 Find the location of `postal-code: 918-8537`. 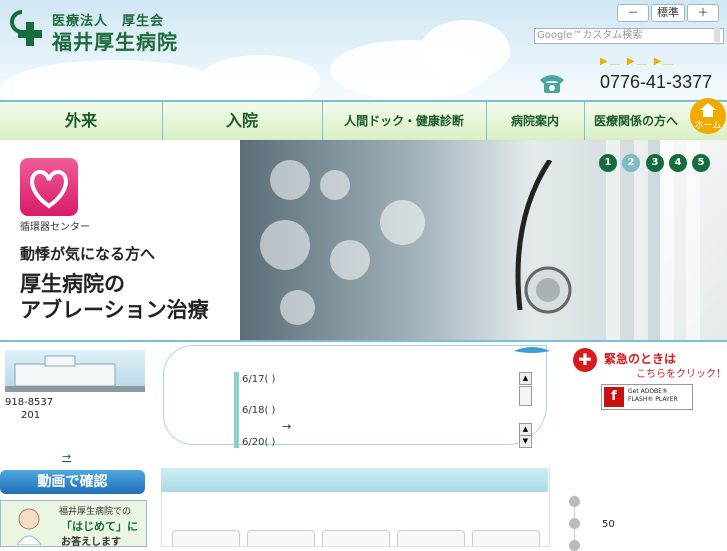

postal-code: 918-8537 is located at coordinates (29, 402).